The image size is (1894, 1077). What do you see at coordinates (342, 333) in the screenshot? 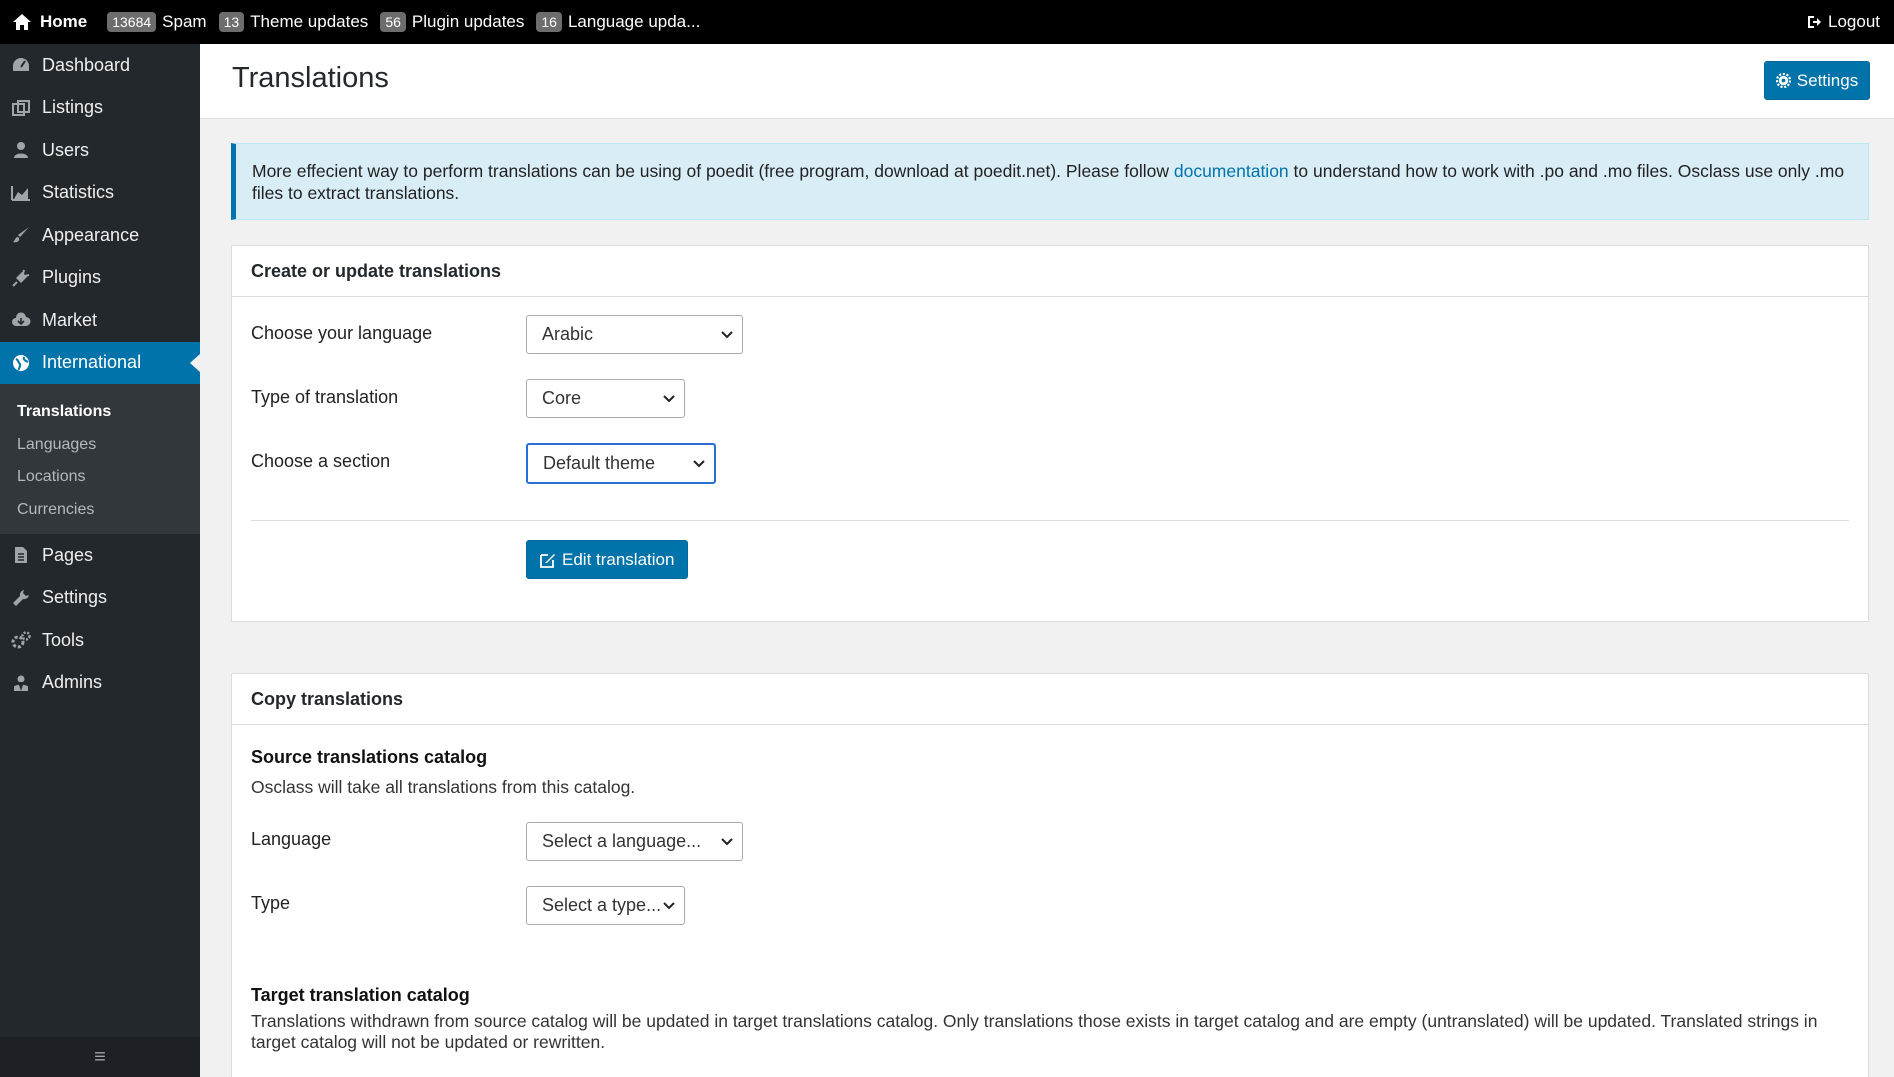
I see `language-label: Choose your language` at bounding box center [342, 333].